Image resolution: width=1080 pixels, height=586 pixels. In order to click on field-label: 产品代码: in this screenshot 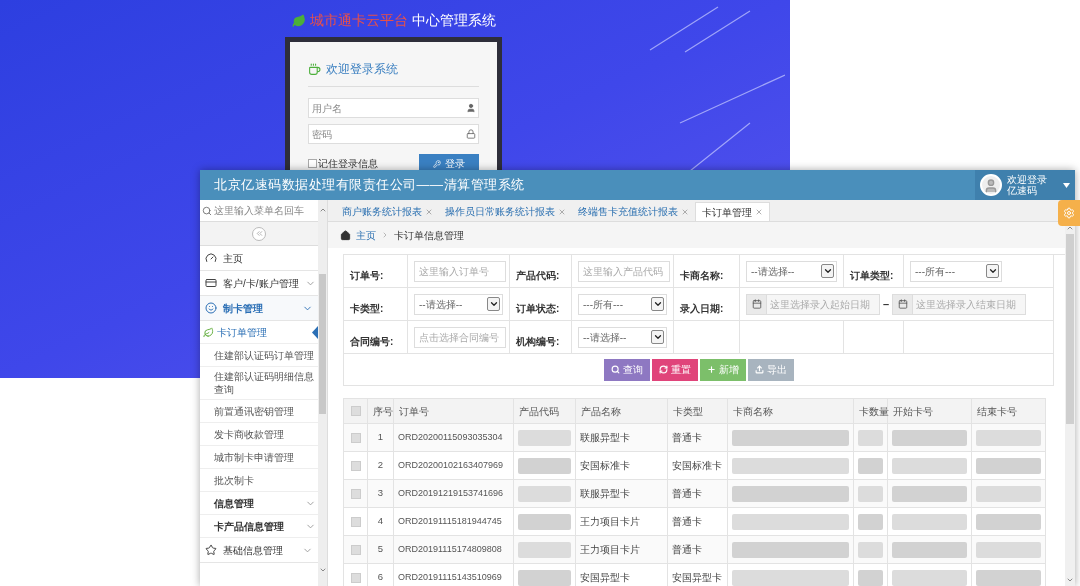, I will do `click(538, 275)`.